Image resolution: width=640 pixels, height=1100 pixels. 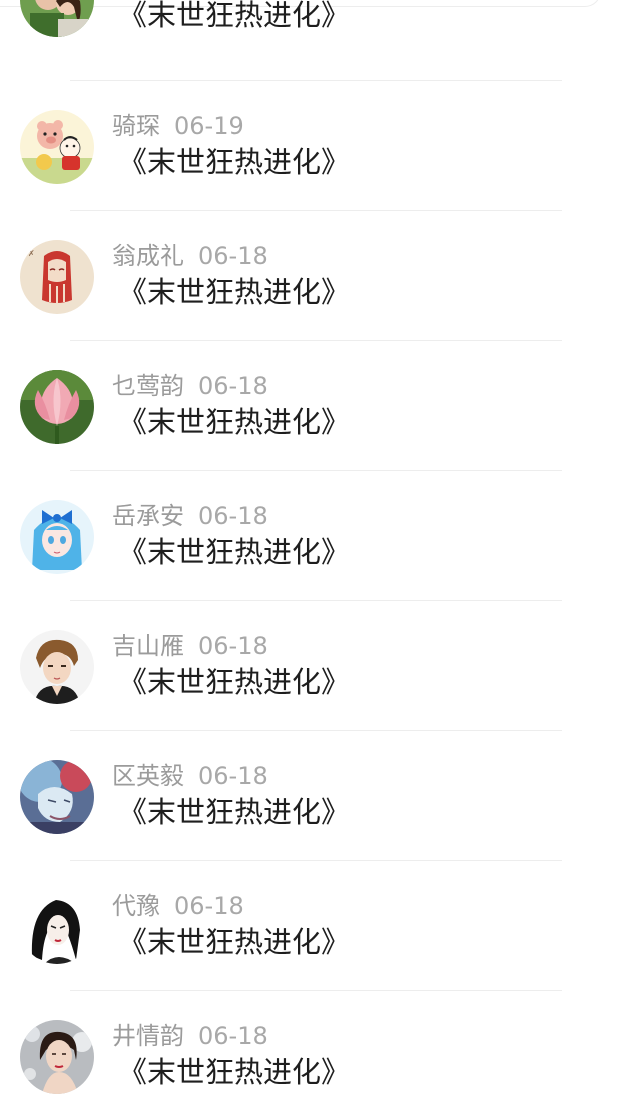 What do you see at coordinates (57, 407) in the screenshot?
I see `lotus-flower-icon` at bounding box center [57, 407].